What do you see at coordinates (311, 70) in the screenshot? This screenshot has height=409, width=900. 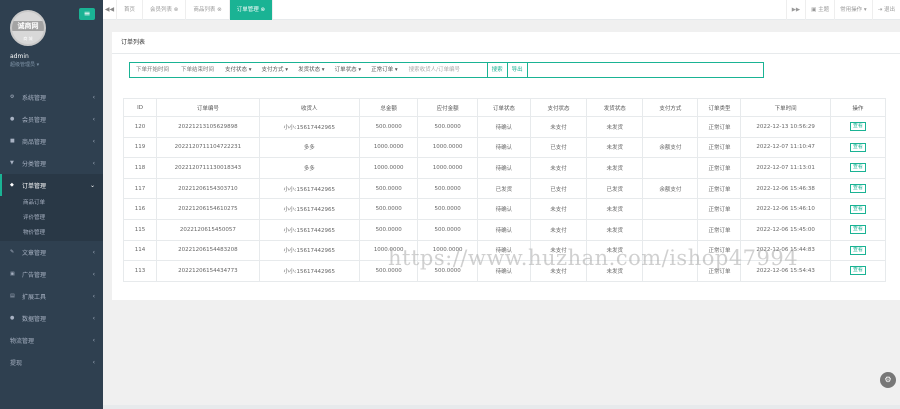 I see `ship-status-select: 发货状态 ▾` at bounding box center [311, 70].